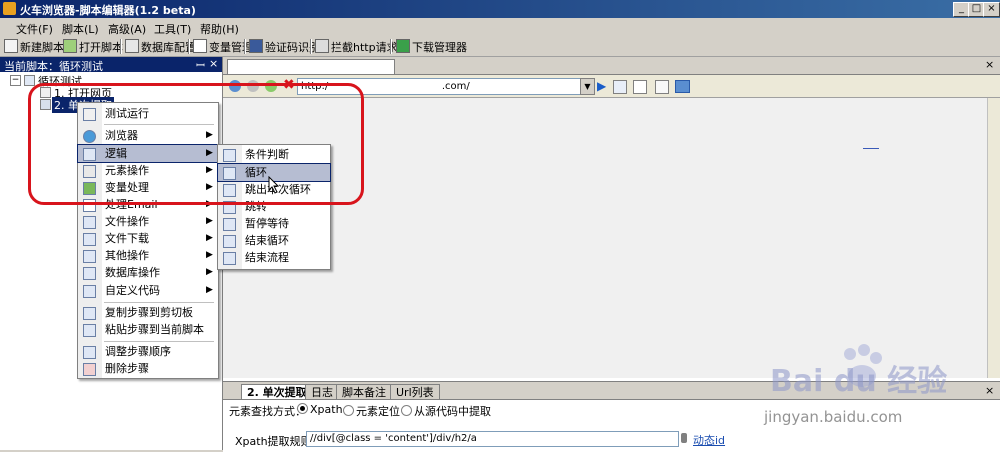 The height and width of the screenshot is (452, 1000). I want to click on title-bar: 火车浏览器-脚本编辑器(1.2 beta) _ □ ×, so click(500, 9).